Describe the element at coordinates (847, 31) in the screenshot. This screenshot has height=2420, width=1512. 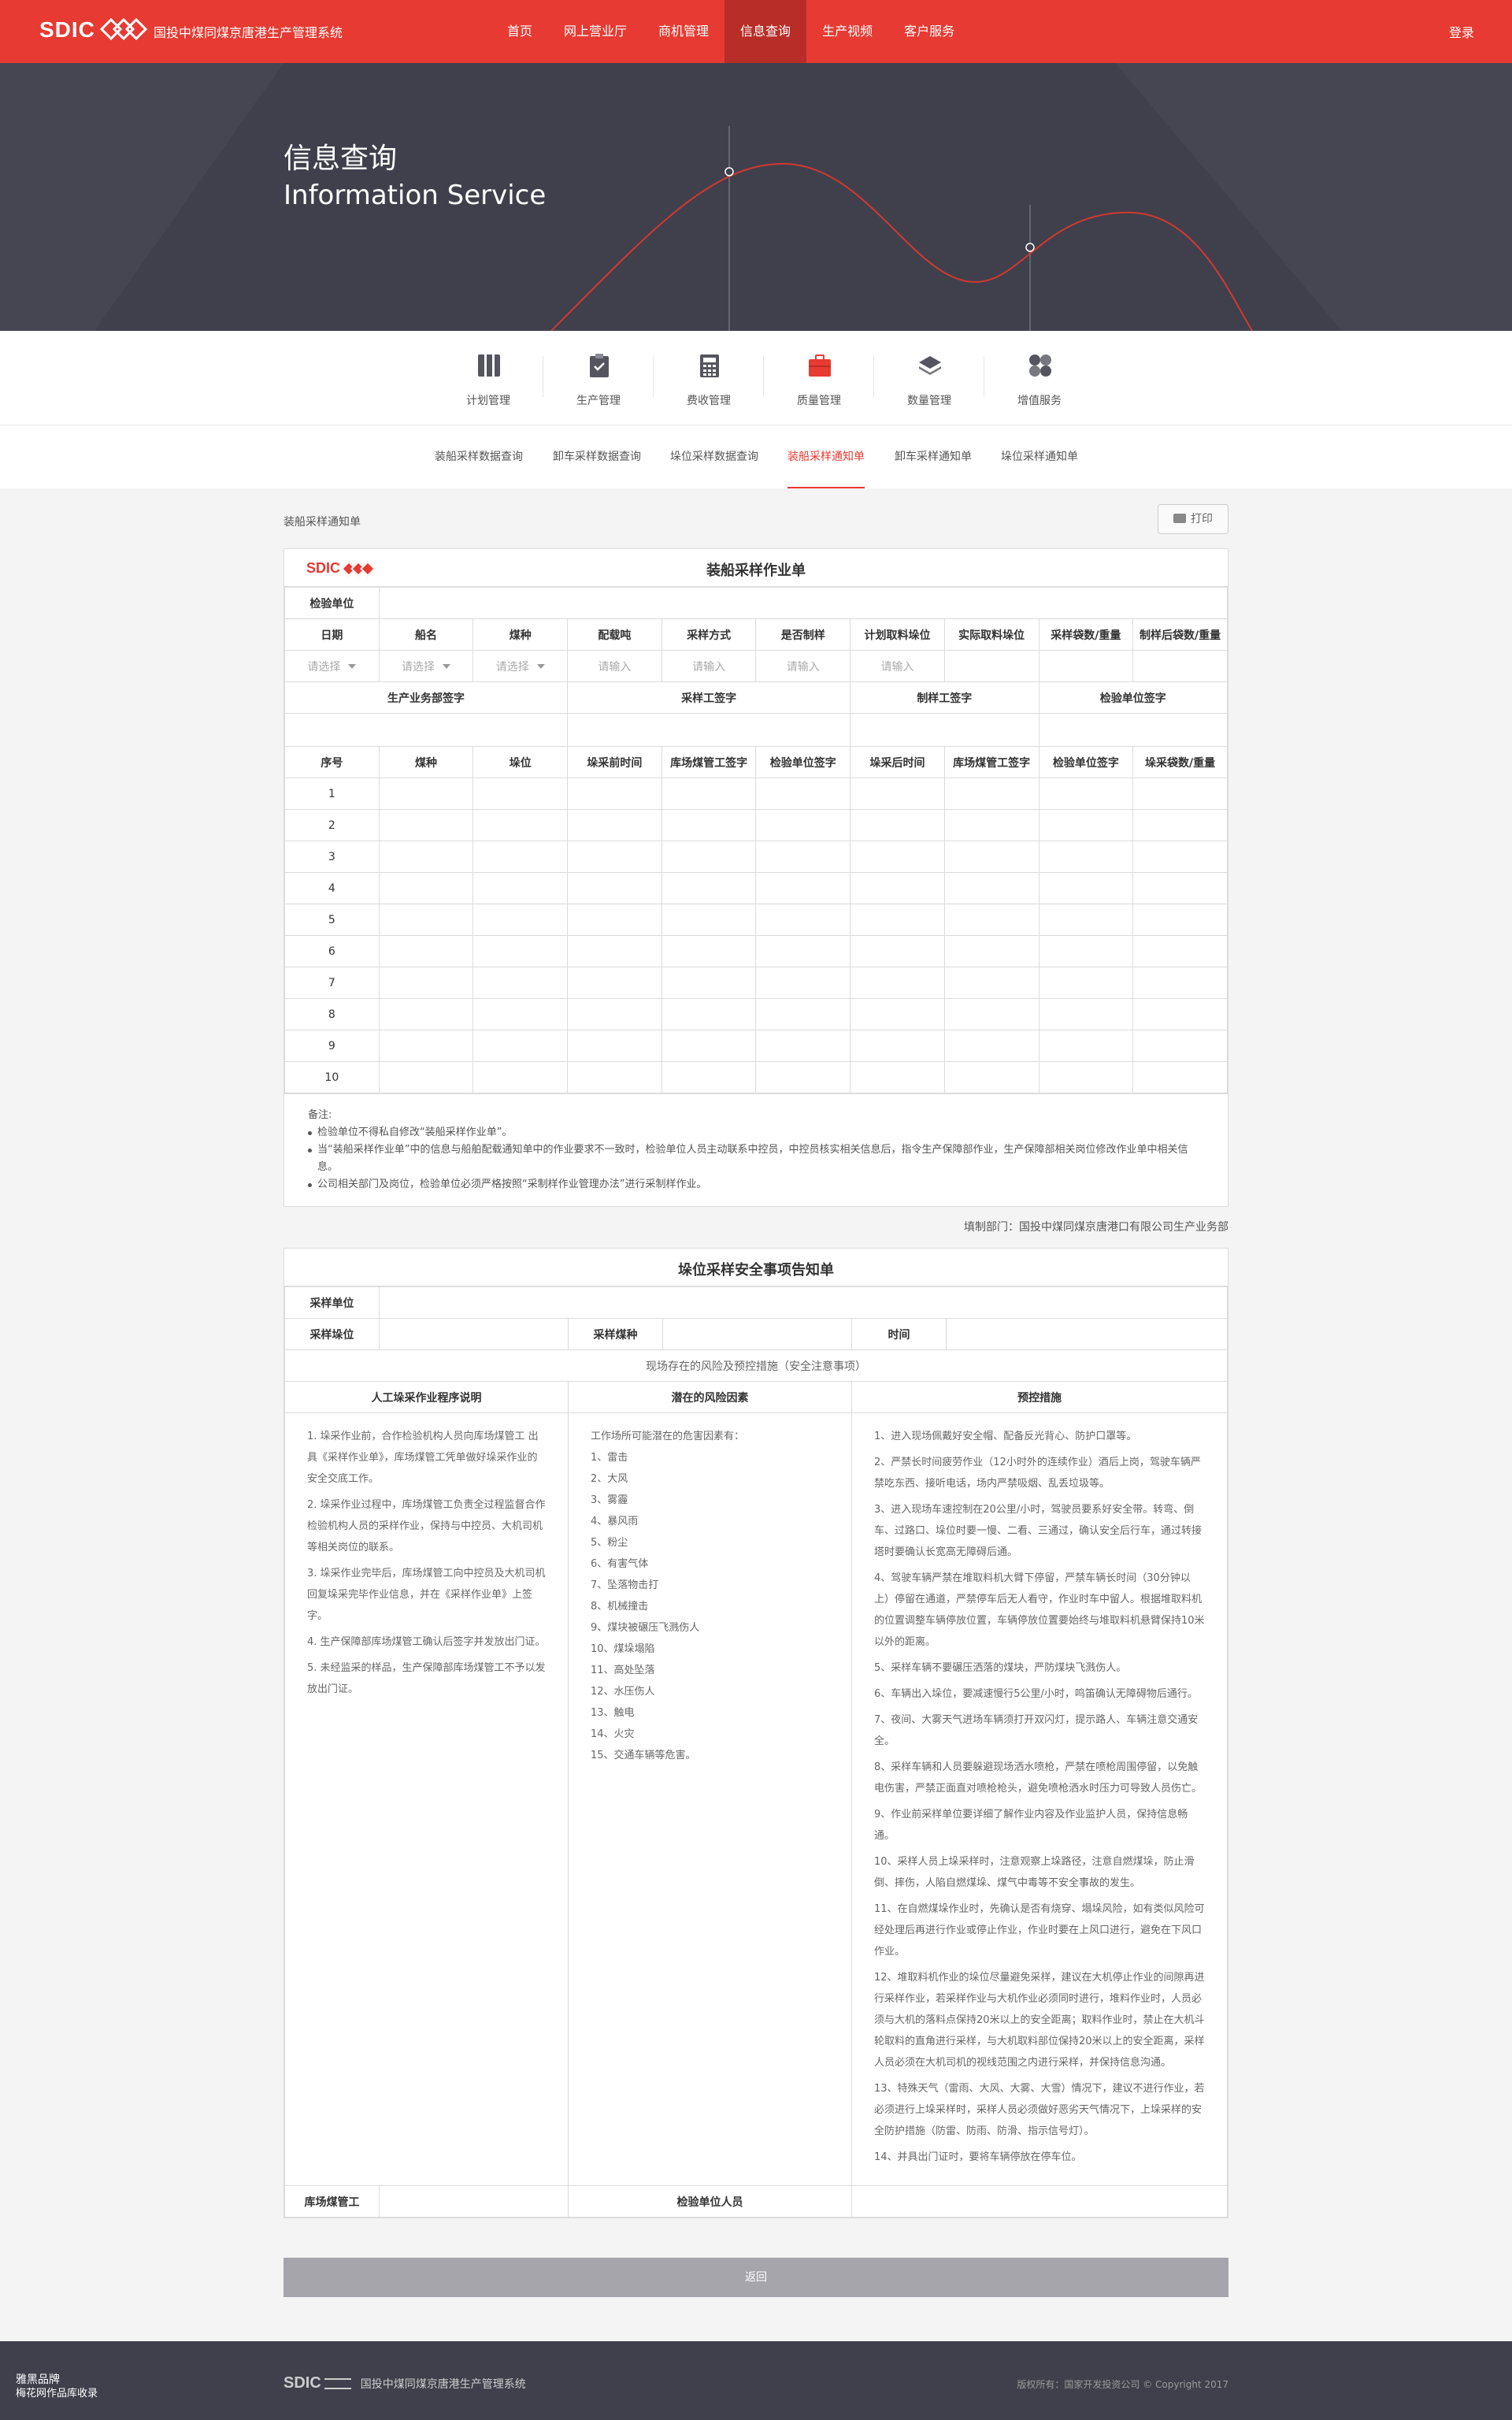
I see `nav-item: 生产视频` at that location.